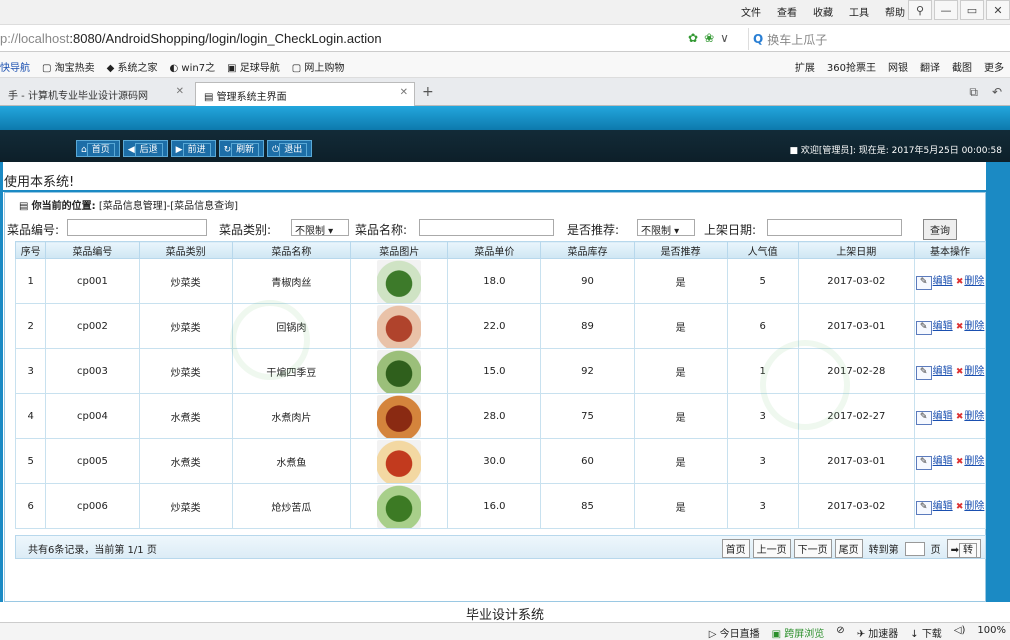 Image resolution: width=1010 pixels, height=640 pixels. Describe the element at coordinates (798, 632) in the screenshot. I see `cross-screen-button: ▣ 跨屏浏览` at that location.